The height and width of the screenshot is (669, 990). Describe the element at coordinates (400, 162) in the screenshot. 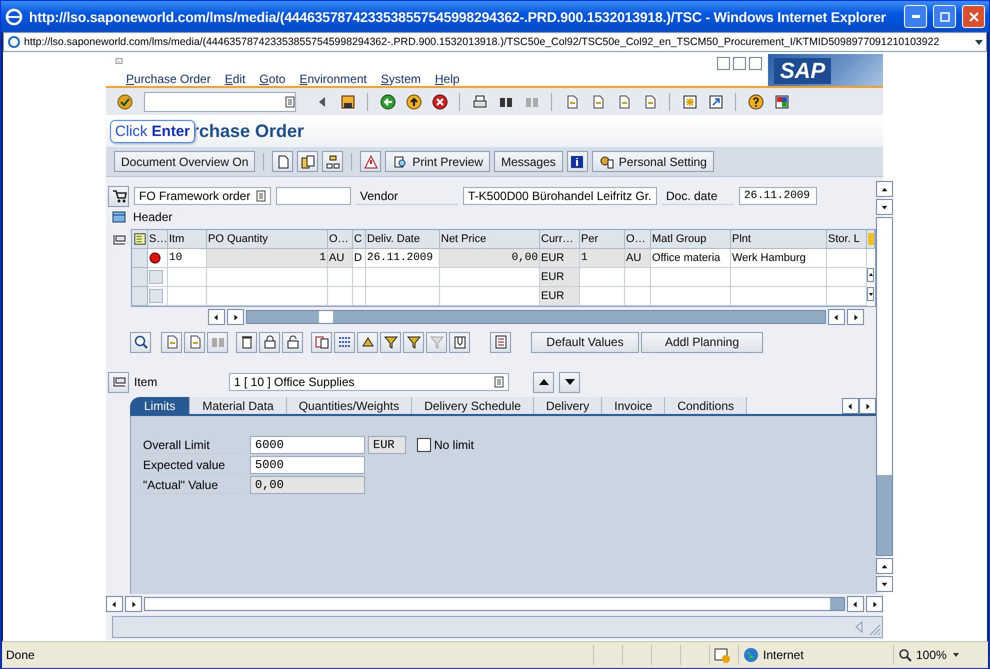

I see `preview-icon` at that location.